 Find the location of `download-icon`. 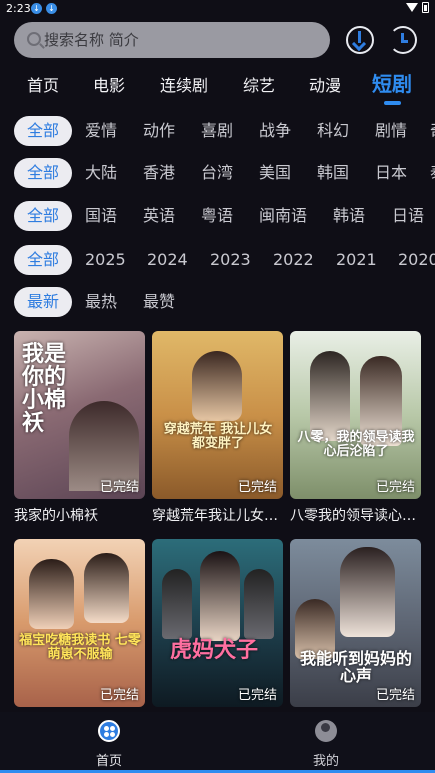

download-icon is located at coordinates (360, 40).